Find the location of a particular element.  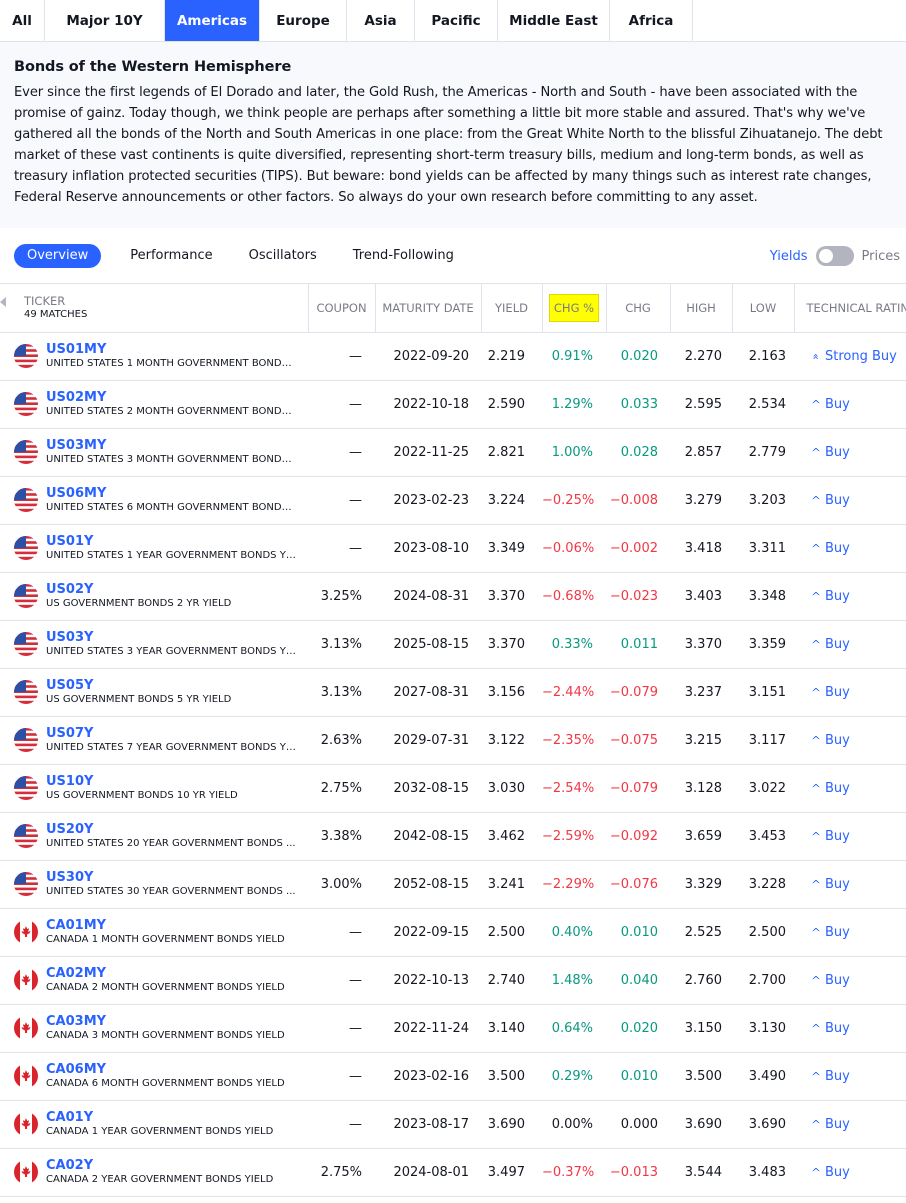

ticker-symbol: CA03MY is located at coordinates (165, 1021).